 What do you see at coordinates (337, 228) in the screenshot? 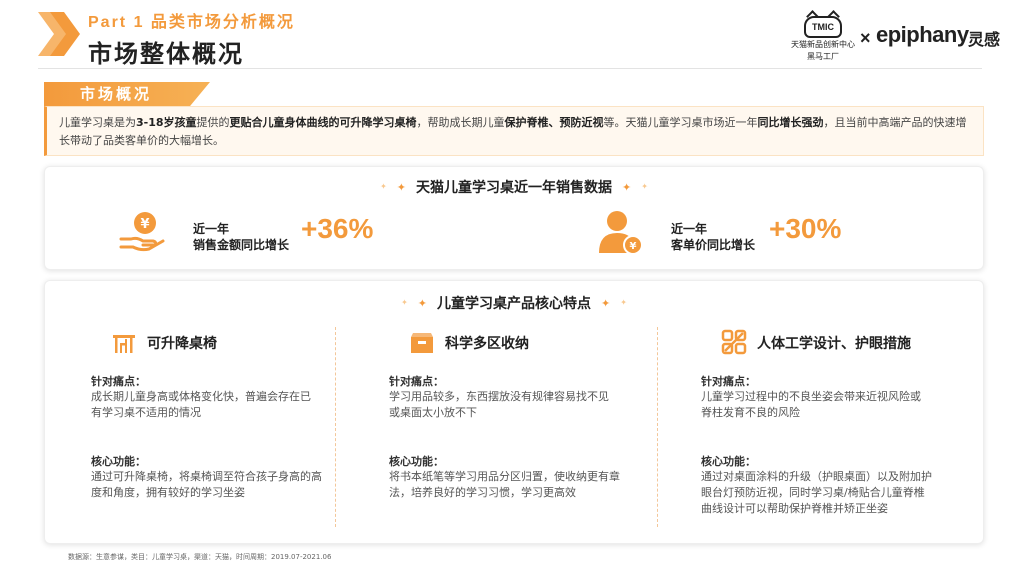
I see `stat-value: +36%` at bounding box center [337, 228].